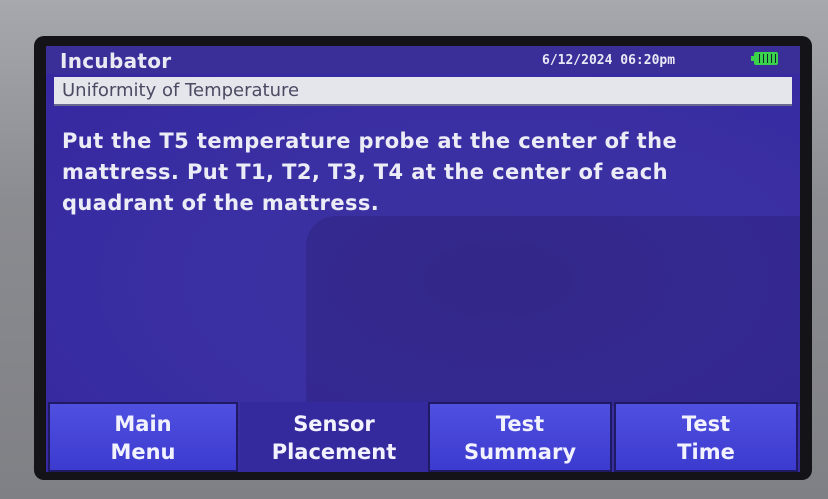 The width and height of the screenshot is (828, 499). I want to click on status-bar: Incubator 6/12/2024 06:20pm, so click(423, 60).